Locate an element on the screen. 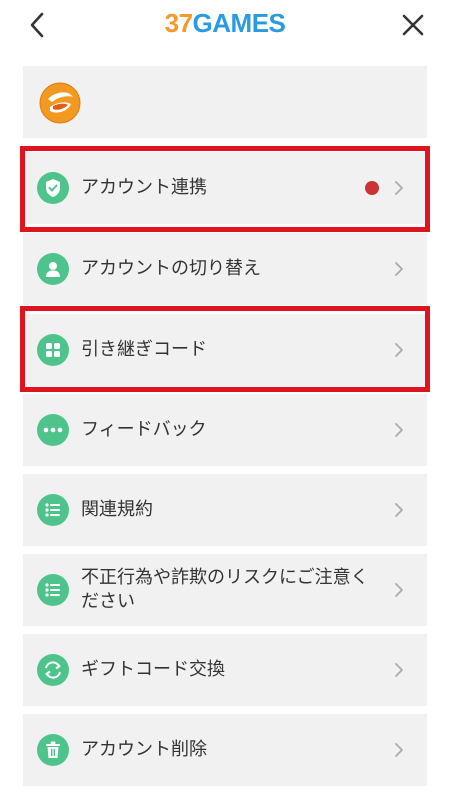 The width and height of the screenshot is (450, 800). menu-item-gift-code: ギフトコード交換 is located at coordinates (225, 670).